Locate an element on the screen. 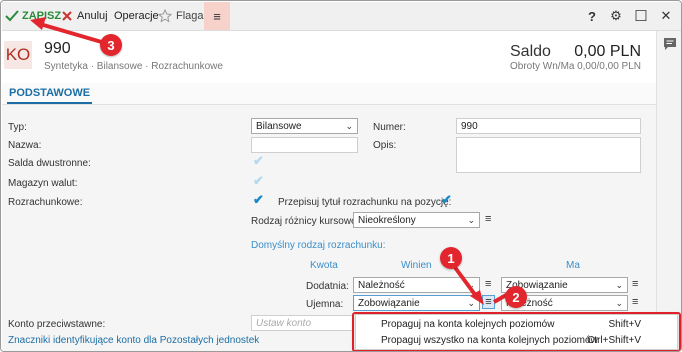 Image resolution: width=682 pixels, height=352 pixels. roznica-value: Nieokreślony is located at coordinates (387, 220).